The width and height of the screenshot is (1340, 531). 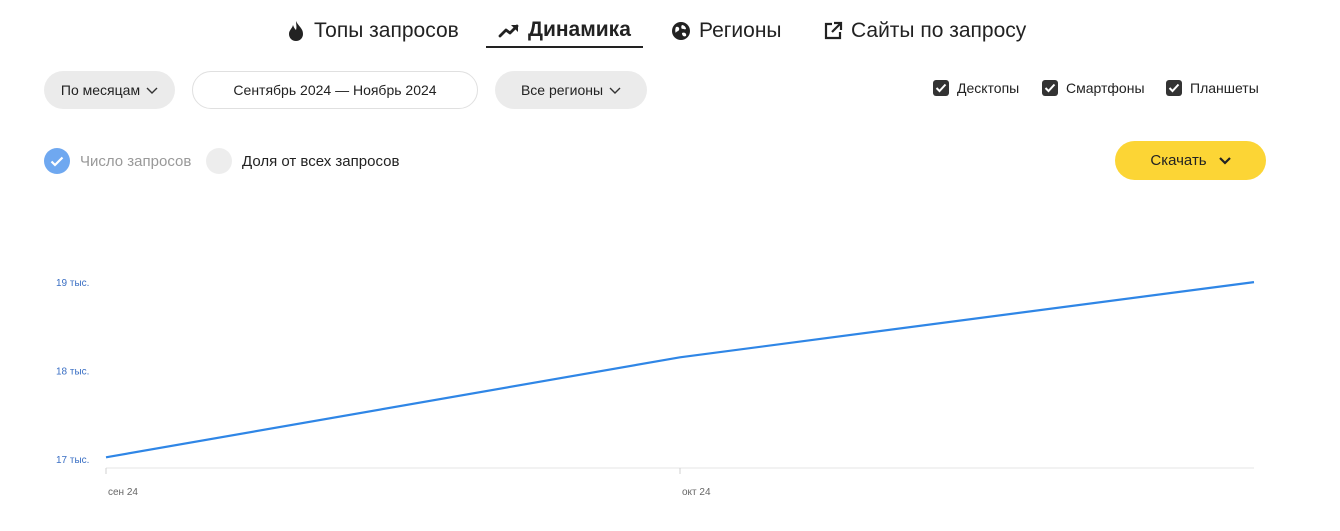 What do you see at coordinates (72, 460) in the screenshot?
I see `y-tick-label: 17 тыс.` at bounding box center [72, 460].